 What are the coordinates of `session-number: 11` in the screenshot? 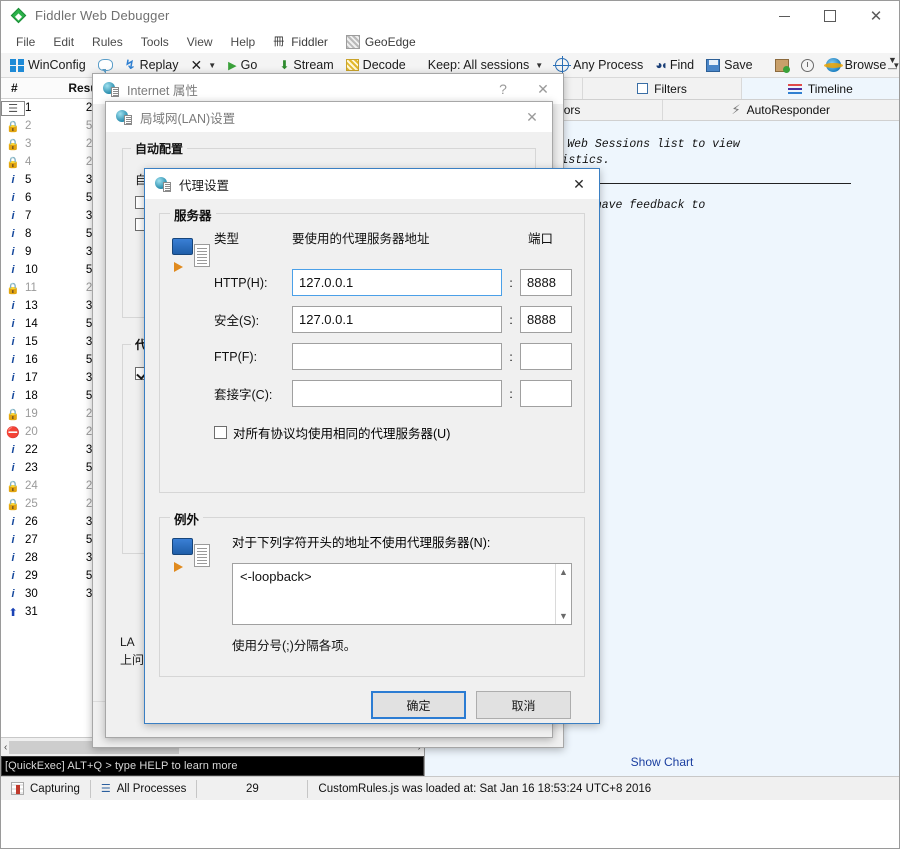 It's located at (31, 288).